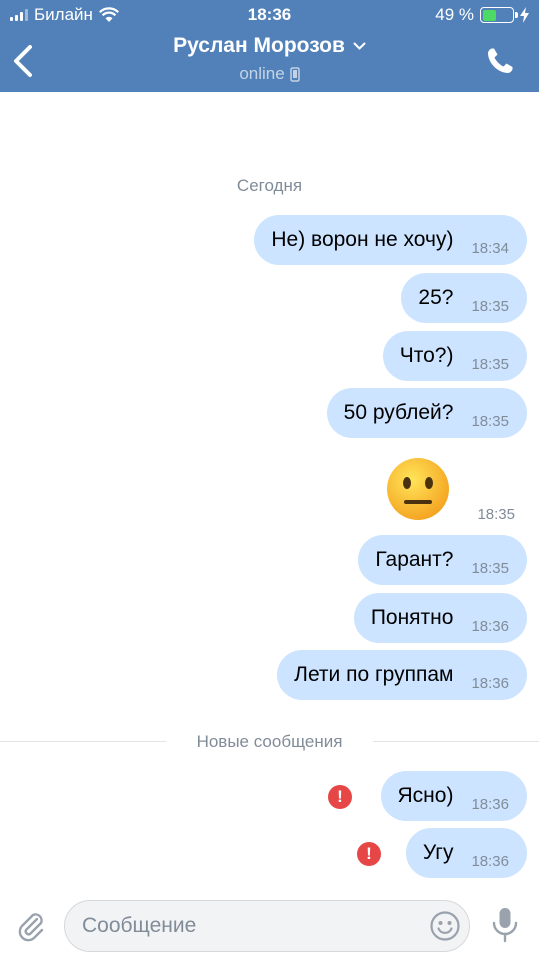  I want to click on mobile-icon, so click(294, 74).